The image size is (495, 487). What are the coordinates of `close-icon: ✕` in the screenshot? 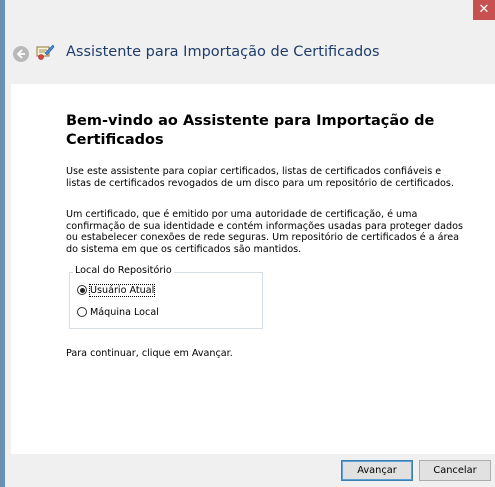 It's located at (484, 9).